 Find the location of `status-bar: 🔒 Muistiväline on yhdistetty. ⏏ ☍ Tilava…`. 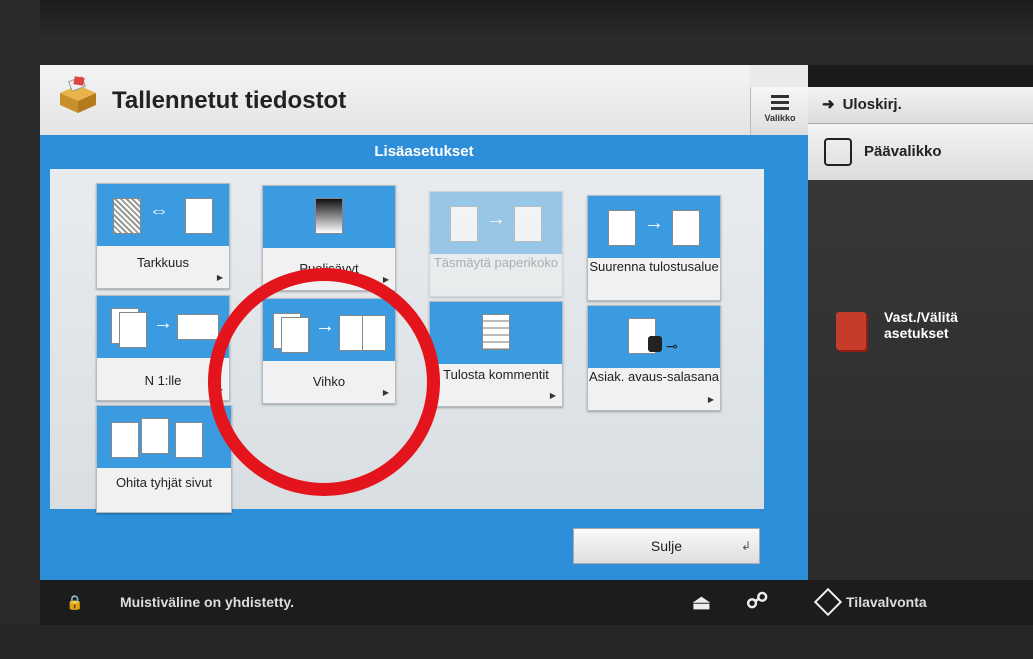

status-bar: 🔒 Muistiväline on yhdistetty. ⏏ ☍ Tilava… is located at coordinates (536, 602).